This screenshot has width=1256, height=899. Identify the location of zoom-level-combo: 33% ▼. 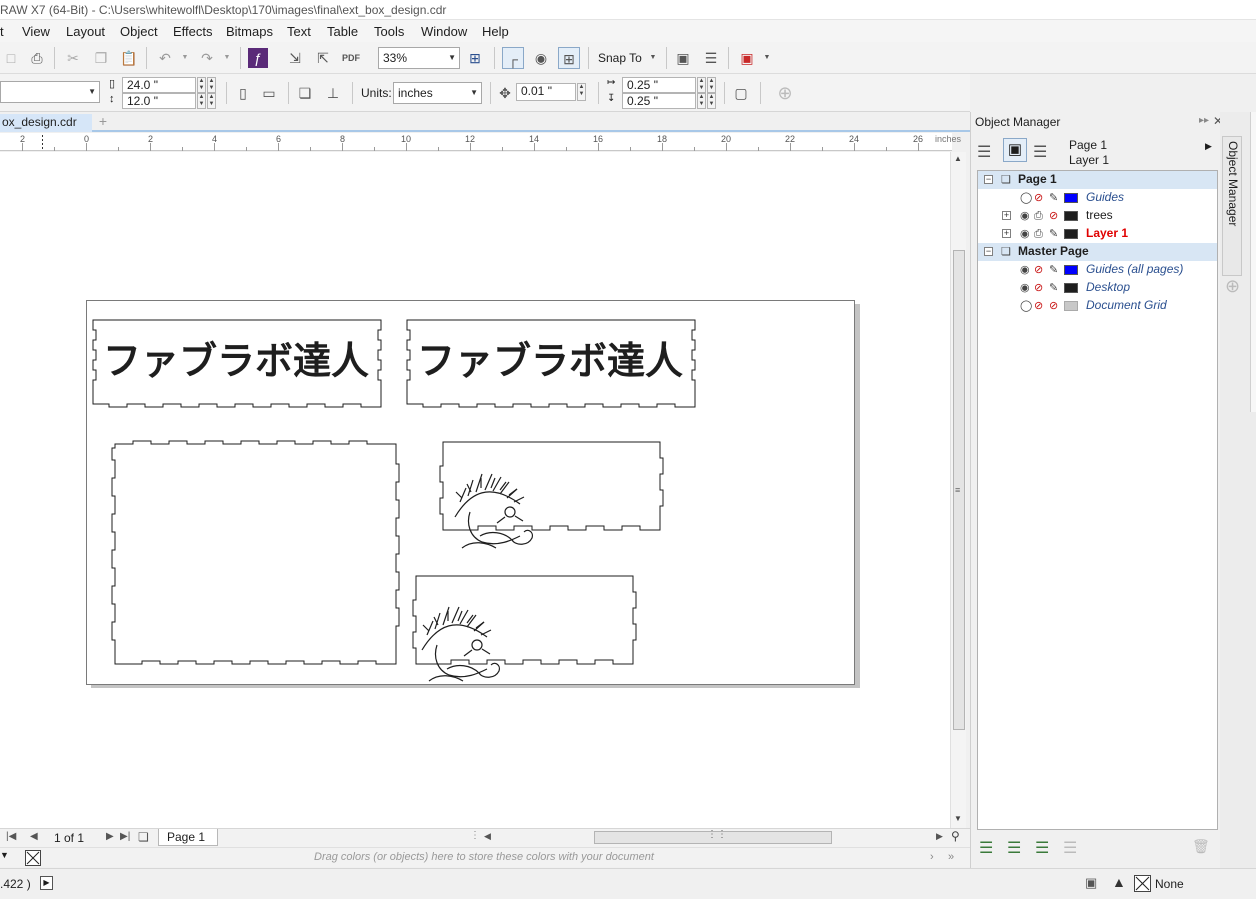
(419, 58).